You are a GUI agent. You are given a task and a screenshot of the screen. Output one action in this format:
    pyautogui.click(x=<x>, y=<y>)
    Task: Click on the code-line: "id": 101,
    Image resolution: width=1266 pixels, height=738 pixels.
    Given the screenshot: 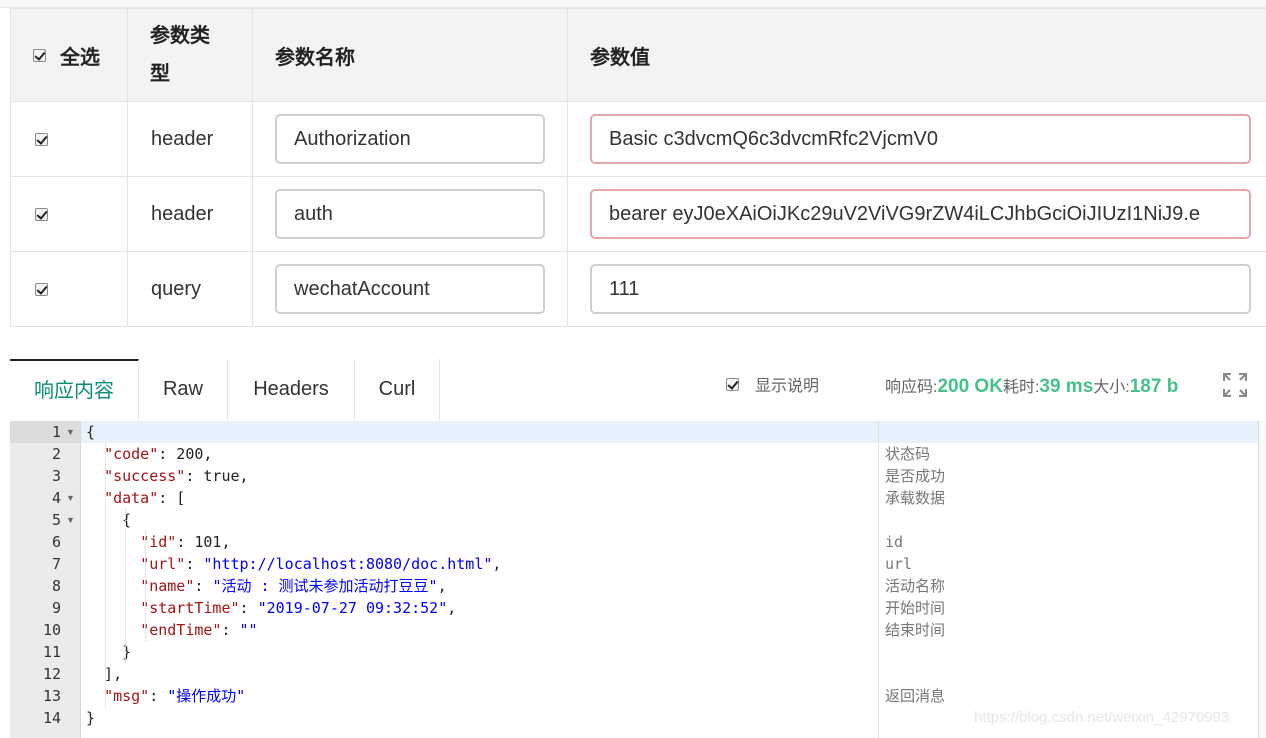 What is the action you would take?
    pyautogui.click(x=185, y=542)
    